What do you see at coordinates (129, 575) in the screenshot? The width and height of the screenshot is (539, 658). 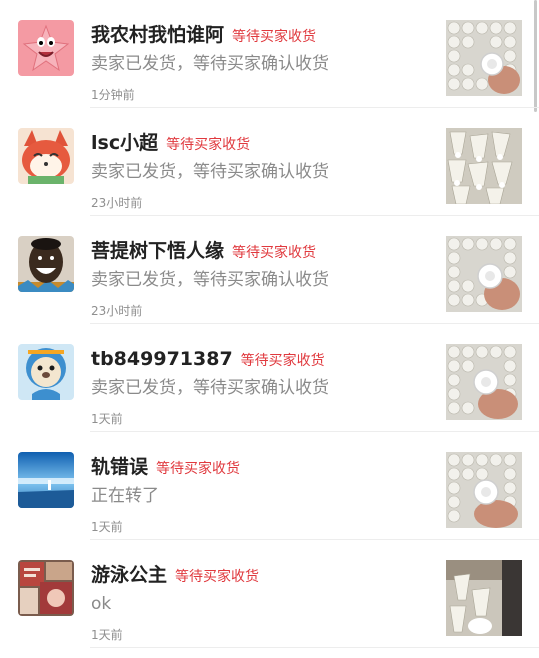 I see `contact-name: 游泳公主` at bounding box center [129, 575].